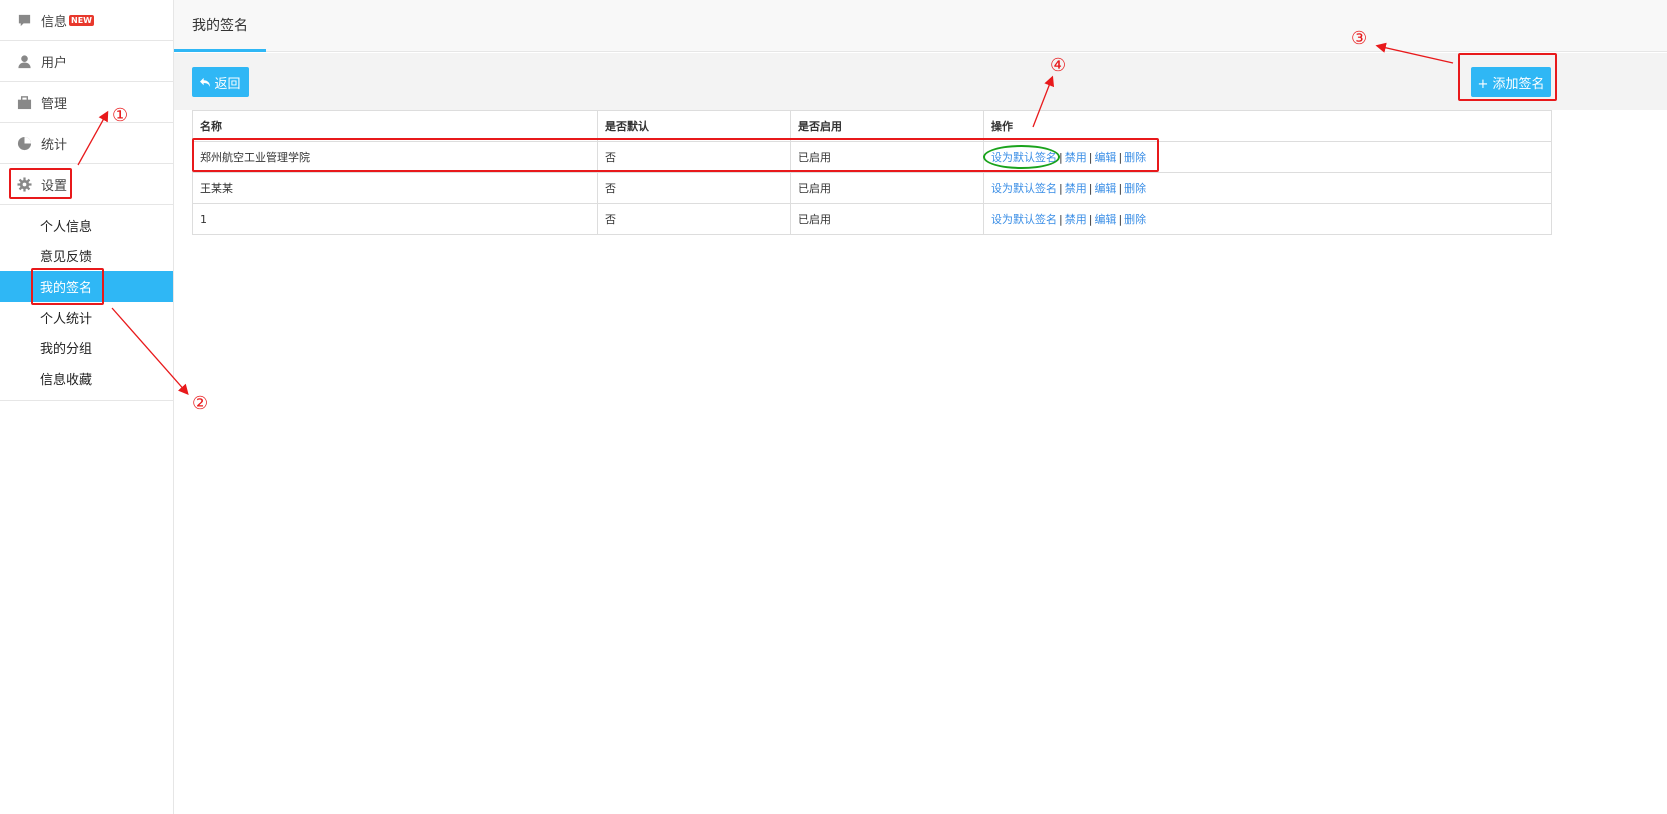  Describe the element at coordinates (86, 102) in the screenshot. I see `nav-item-manage: 管理` at that location.